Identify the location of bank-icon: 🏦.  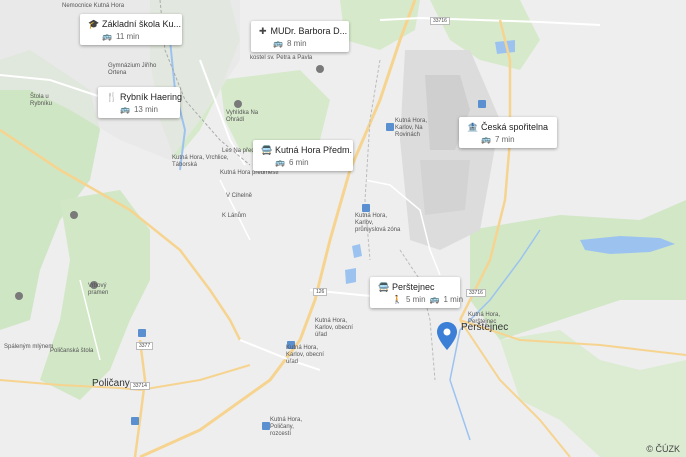
(473, 127).